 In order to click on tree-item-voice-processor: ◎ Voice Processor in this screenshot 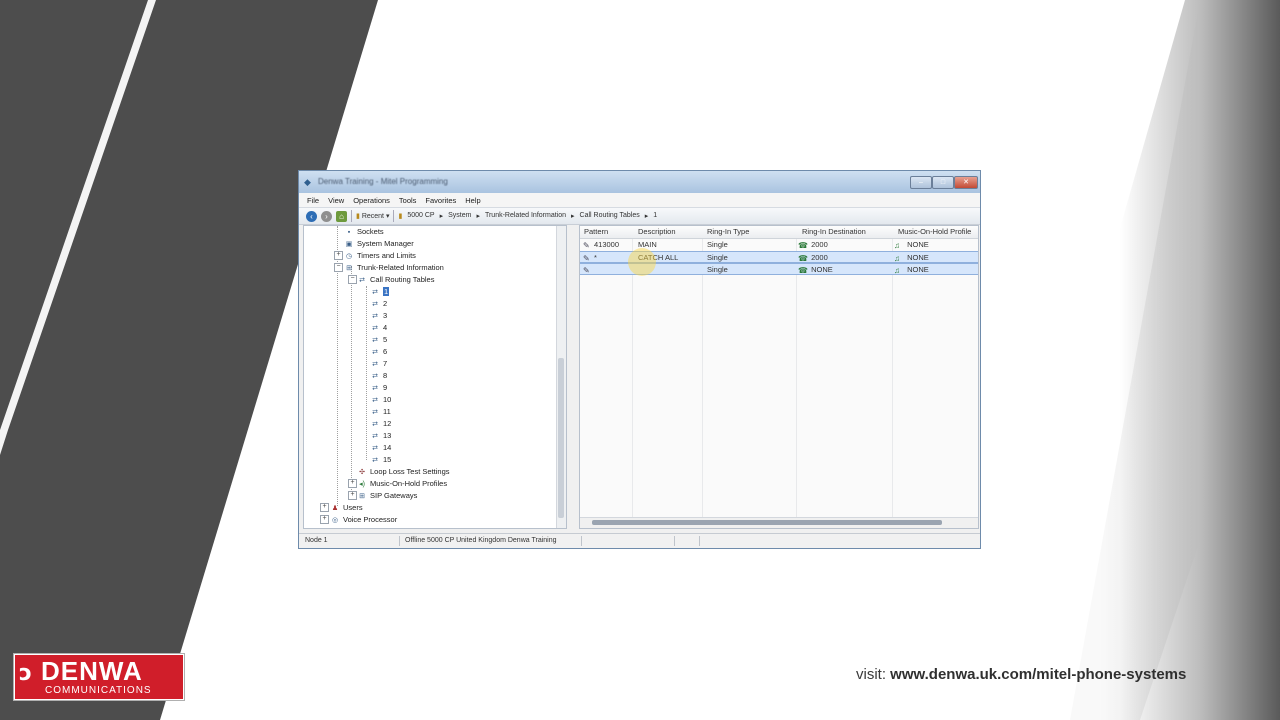, I will do `click(363, 520)`.